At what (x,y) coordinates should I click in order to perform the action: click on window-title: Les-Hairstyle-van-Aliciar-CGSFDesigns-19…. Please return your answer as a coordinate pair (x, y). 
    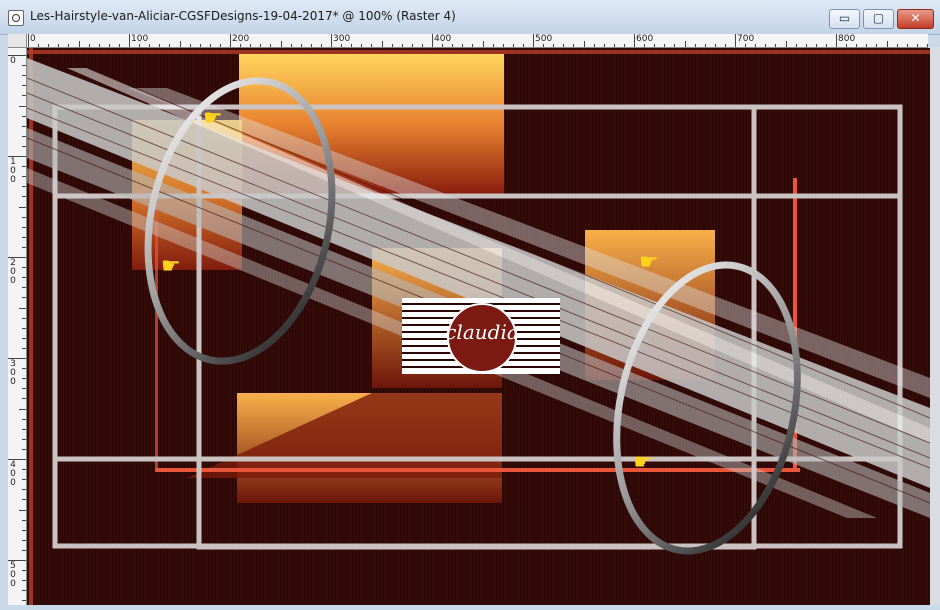
    Looking at the image, I should click on (243, 16).